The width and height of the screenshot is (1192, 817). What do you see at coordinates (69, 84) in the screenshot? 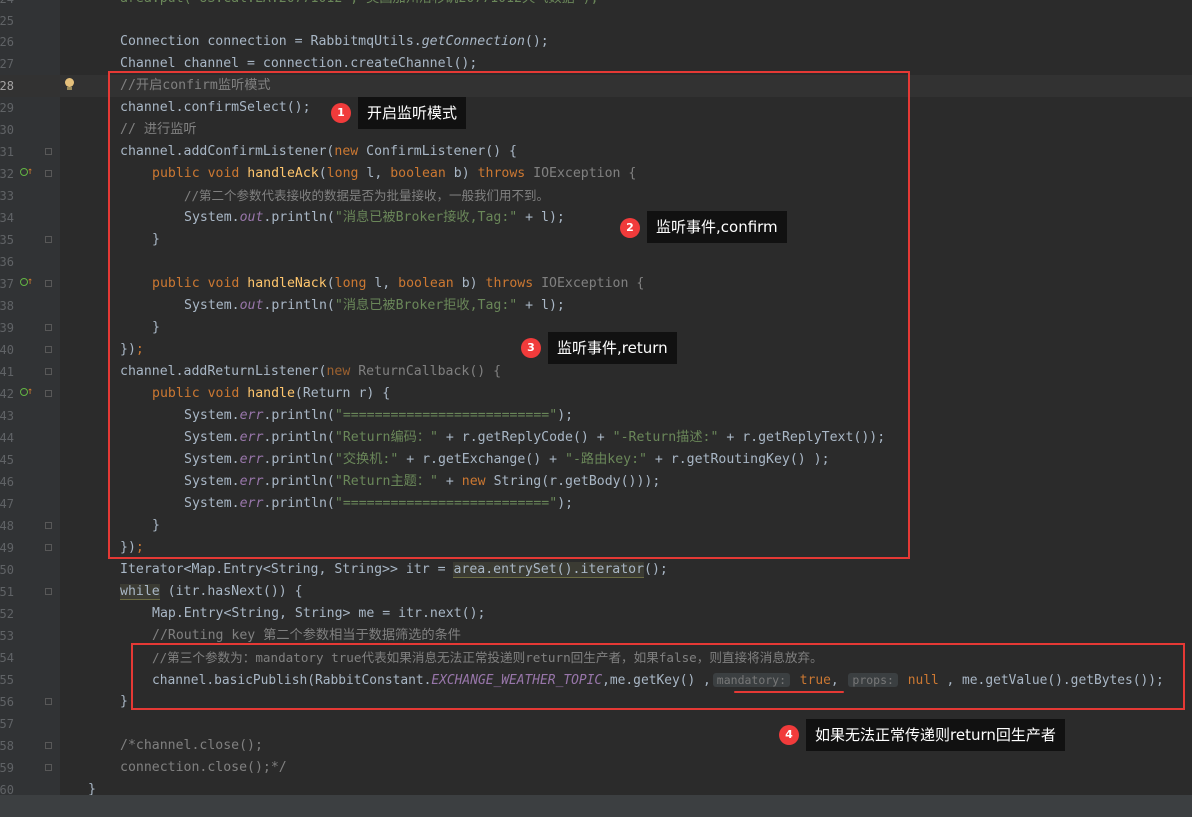
I see `lightbulb-icon` at bounding box center [69, 84].